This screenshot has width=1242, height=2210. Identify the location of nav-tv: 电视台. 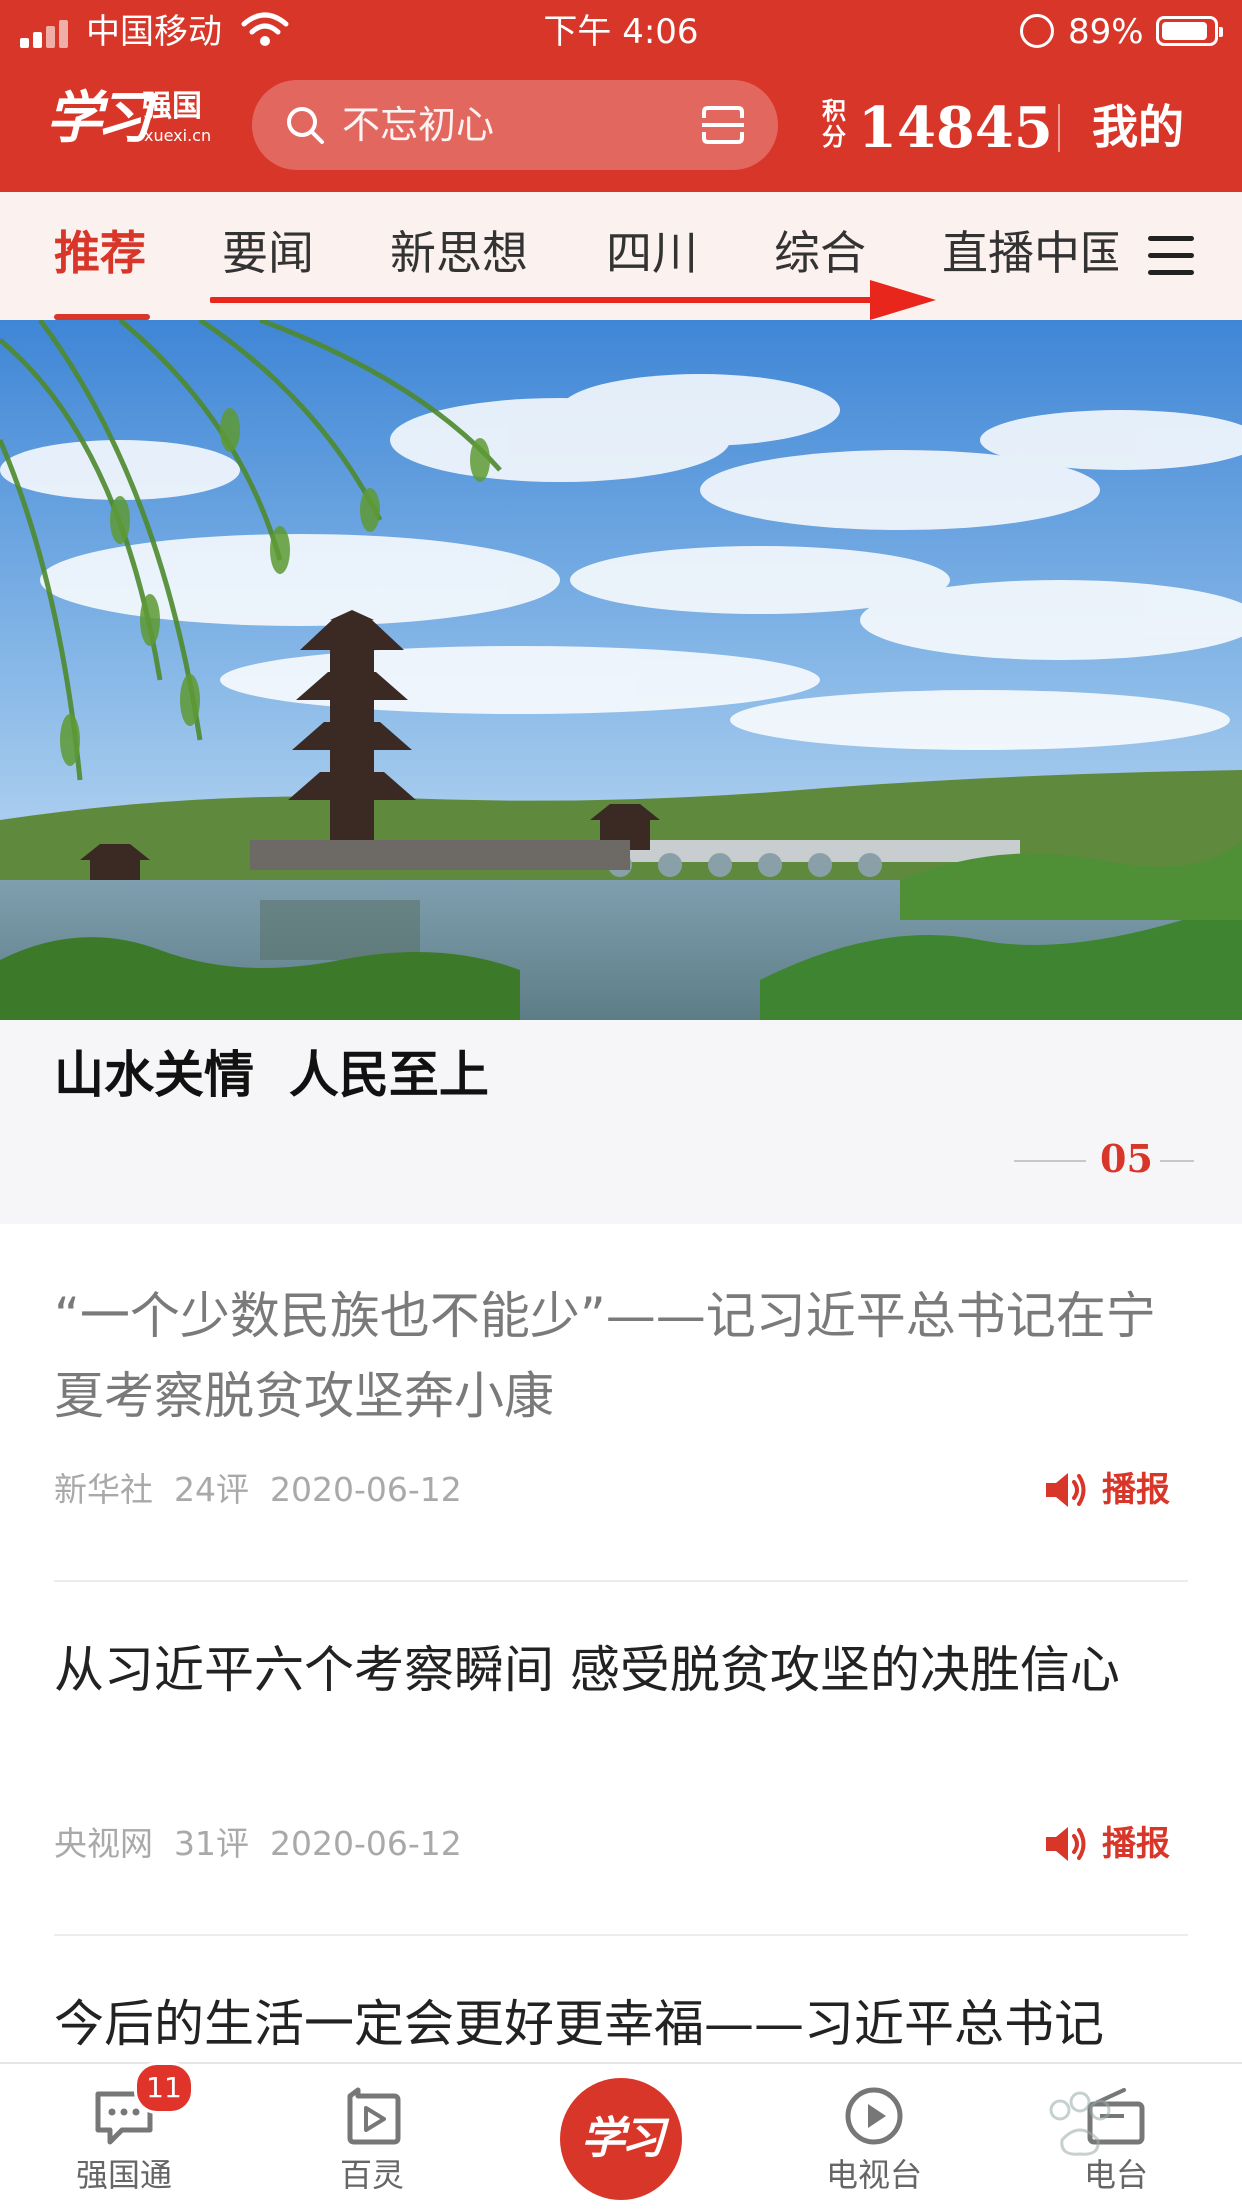
(874, 2137).